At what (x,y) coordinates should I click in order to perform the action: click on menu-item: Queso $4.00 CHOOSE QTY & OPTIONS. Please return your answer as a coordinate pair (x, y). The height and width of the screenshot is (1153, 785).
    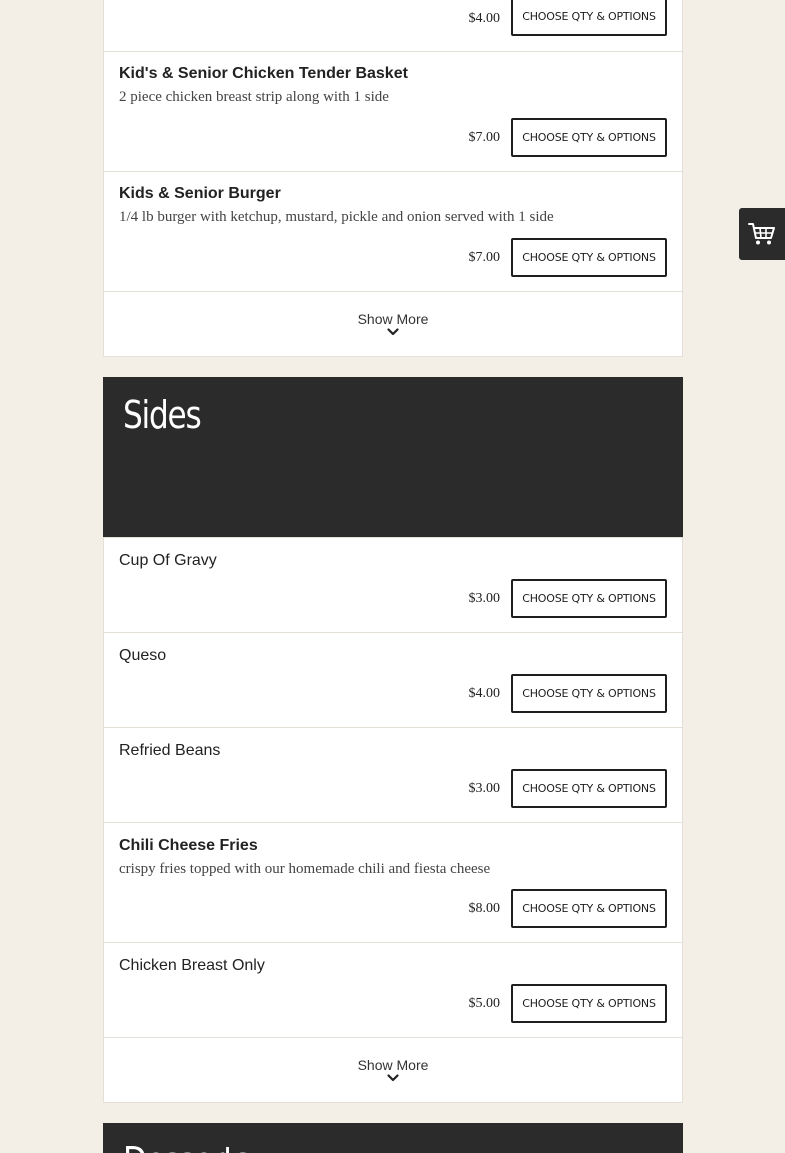
    Looking at the image, I should click on (393, 680).